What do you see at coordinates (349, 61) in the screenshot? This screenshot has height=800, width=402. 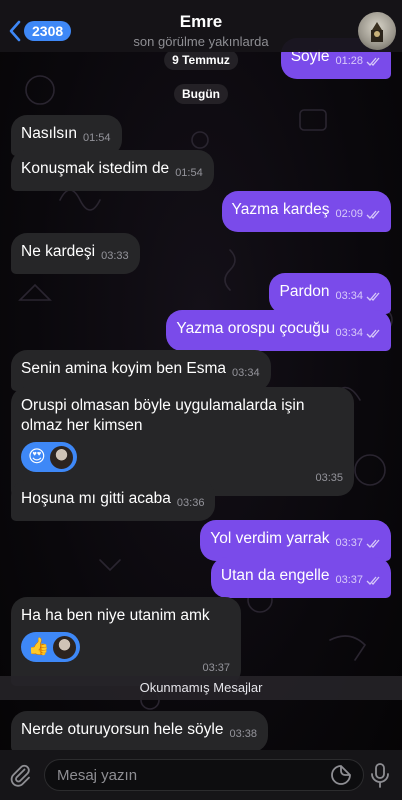 I see `message-time: 01:28` at bounding box center [349, 61].